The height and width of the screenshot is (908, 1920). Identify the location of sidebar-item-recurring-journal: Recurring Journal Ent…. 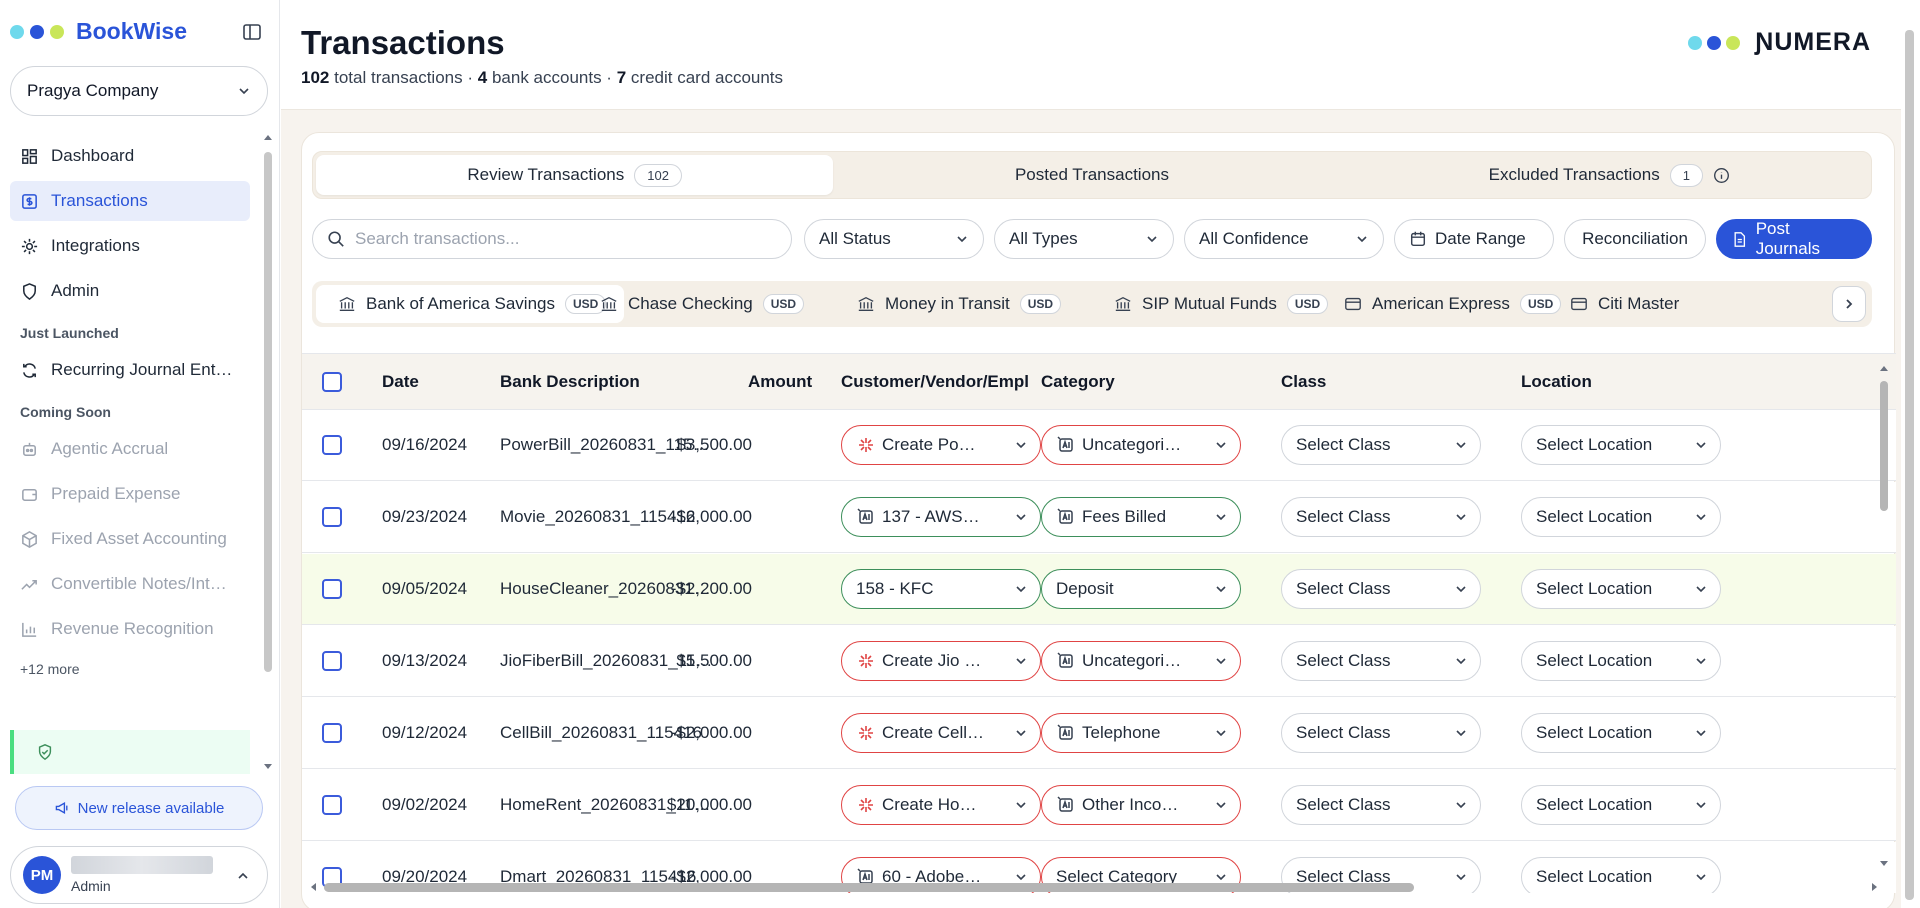
(130, 370).